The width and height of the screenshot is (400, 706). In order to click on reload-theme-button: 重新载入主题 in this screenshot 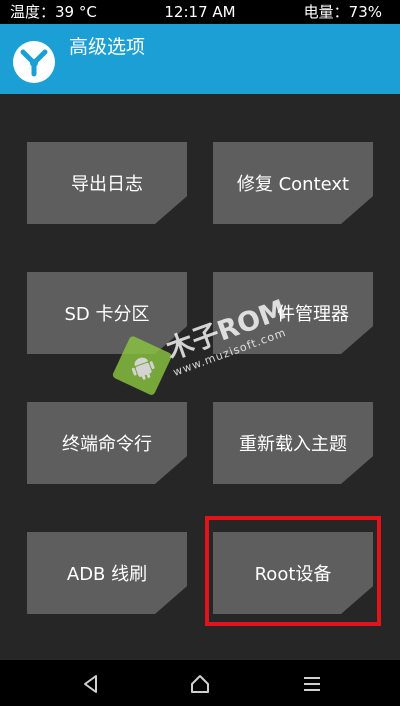, I will do `click(293, 443)`.